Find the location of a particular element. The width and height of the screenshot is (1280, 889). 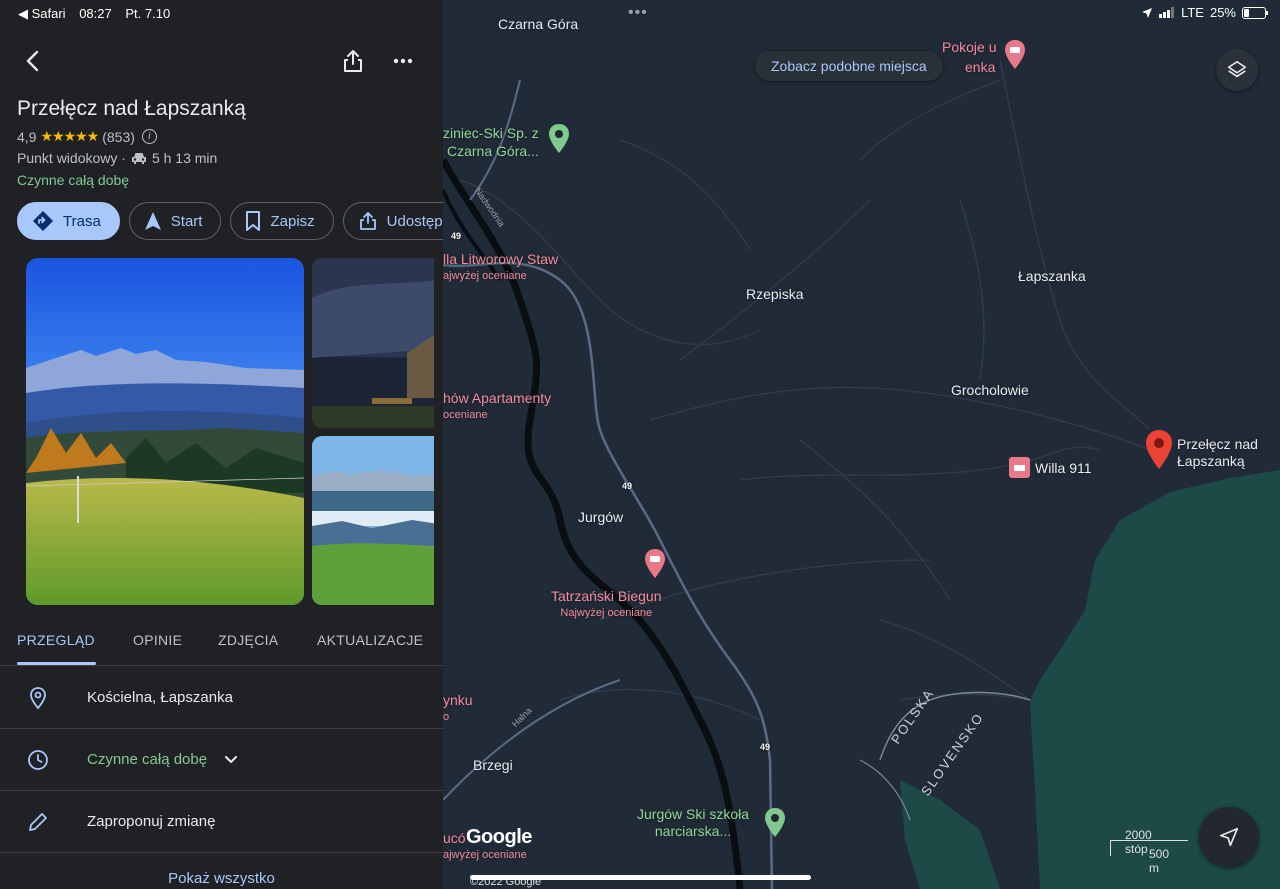

google-logo: Google is located at coordinates (499, 837).